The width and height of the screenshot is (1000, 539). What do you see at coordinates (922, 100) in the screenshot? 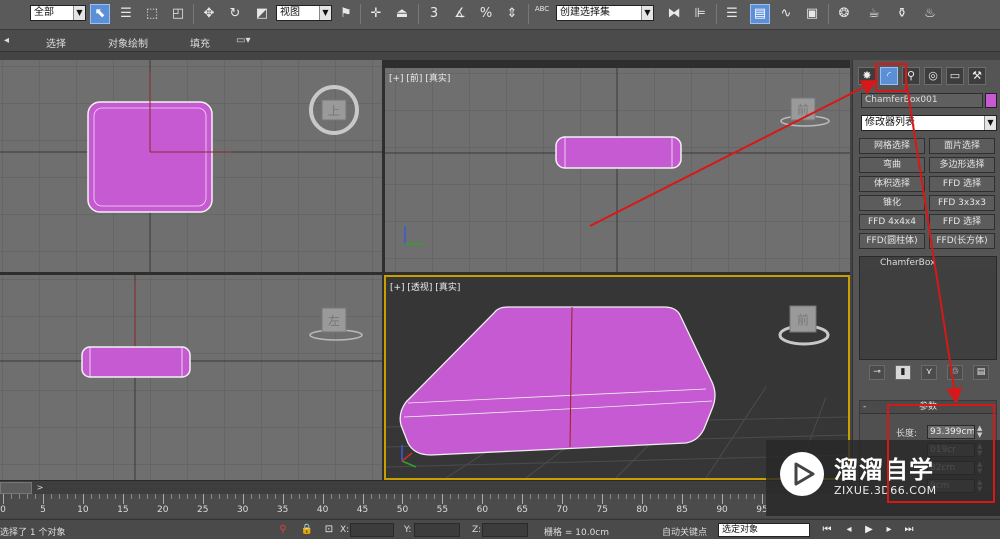
I see `object-name-field: ChamferBox001` at bounding box center [922, 100].